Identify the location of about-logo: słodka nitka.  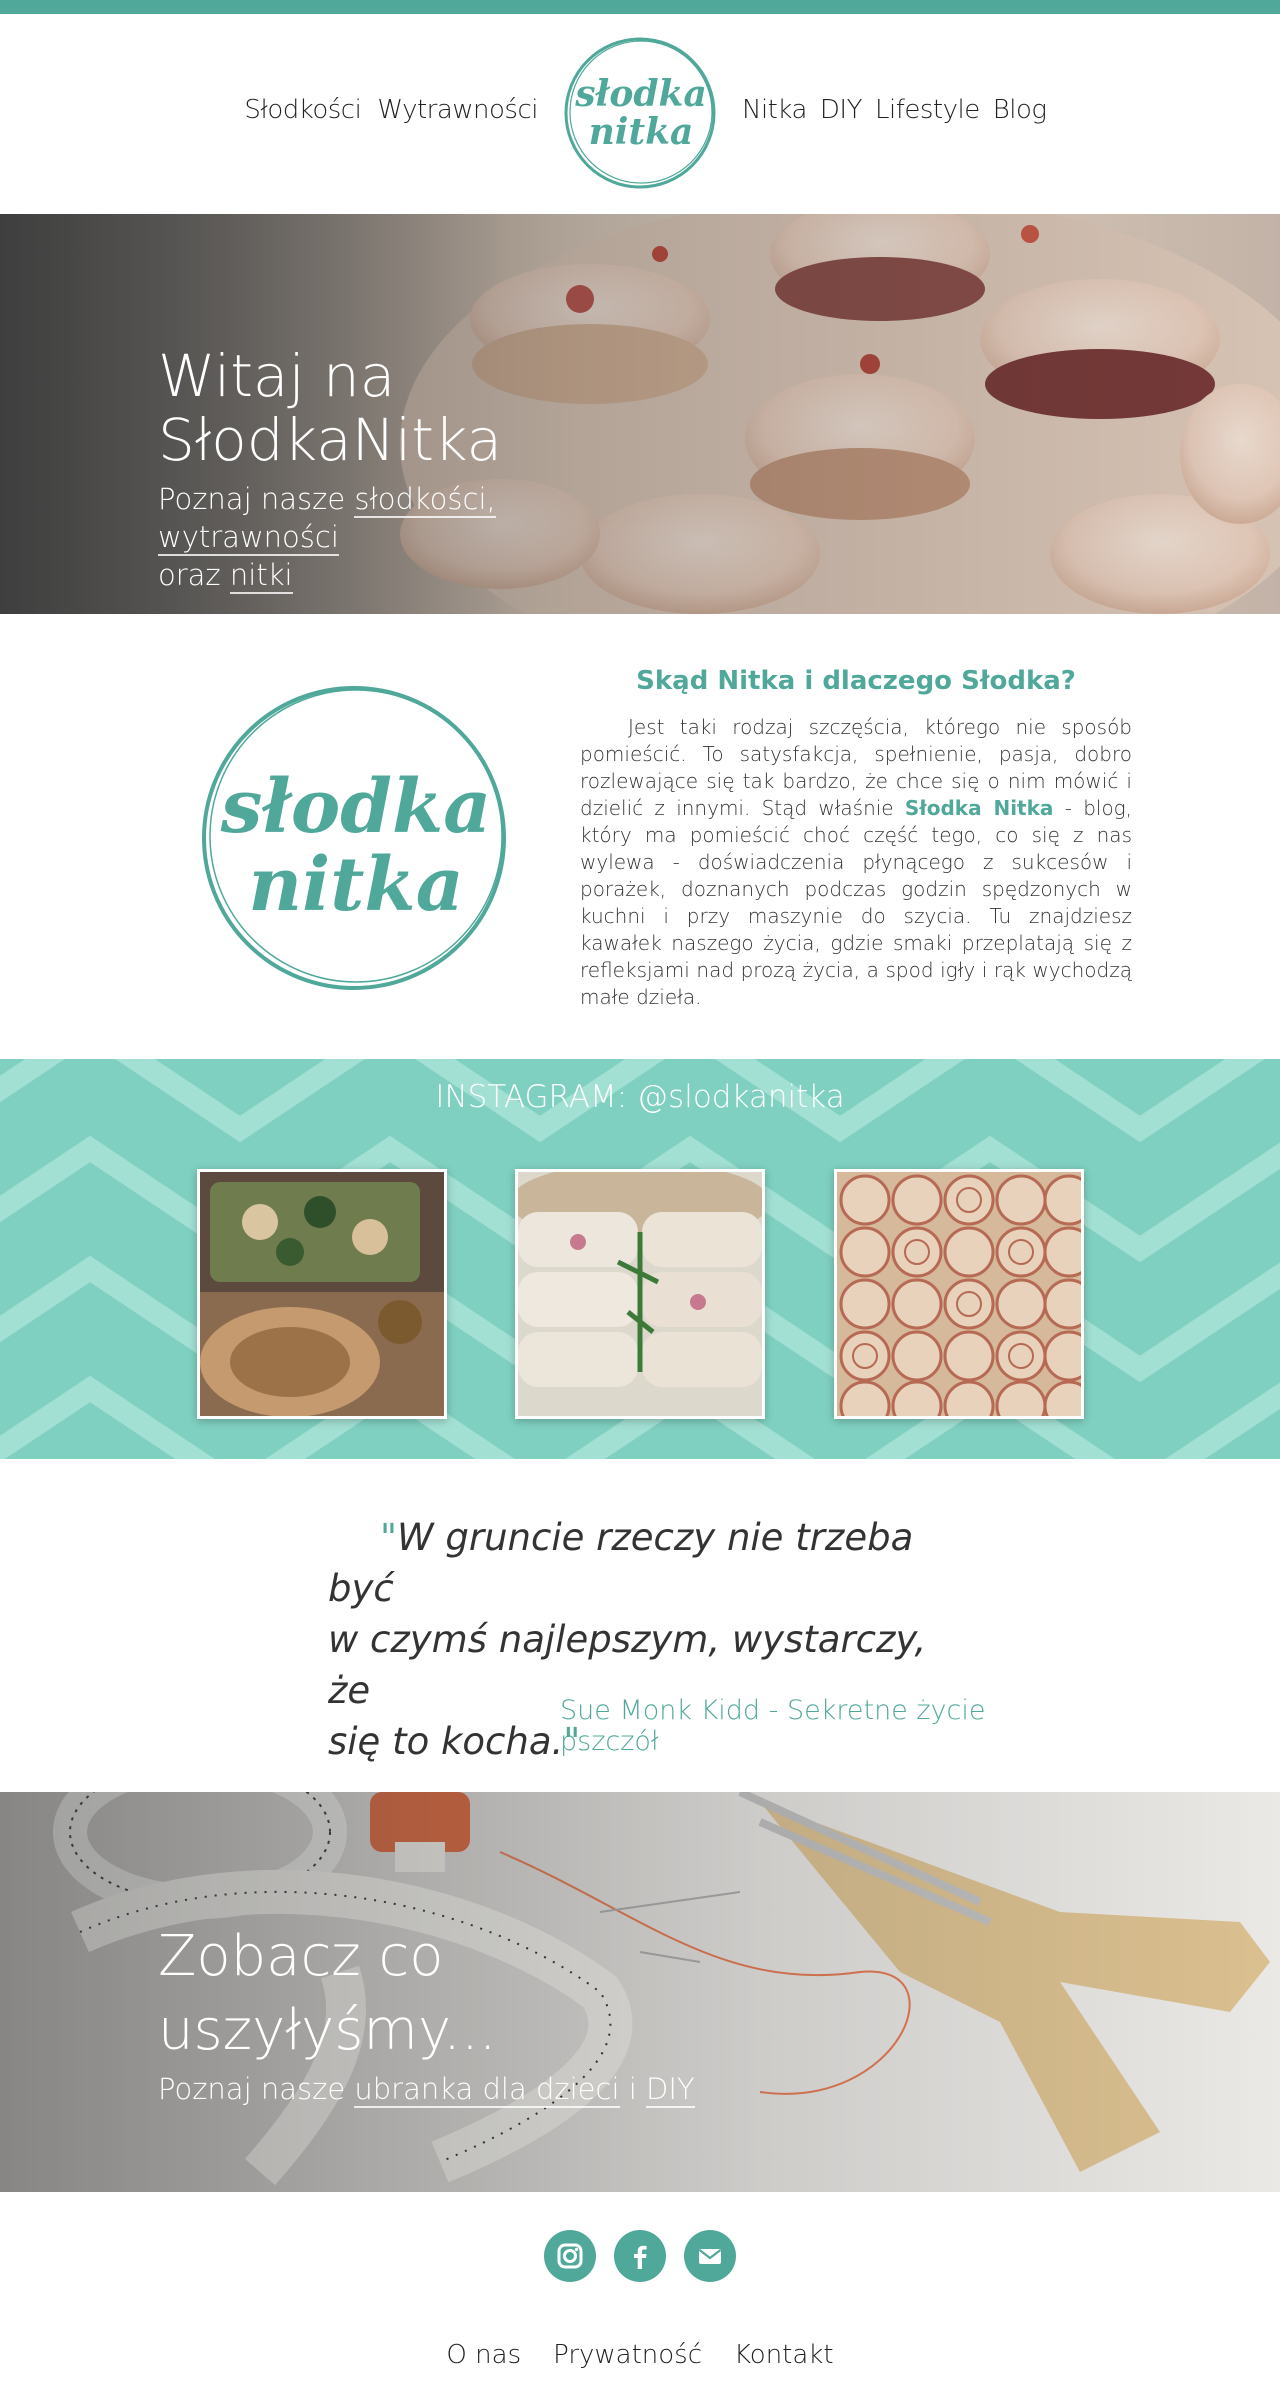
(354, 838).